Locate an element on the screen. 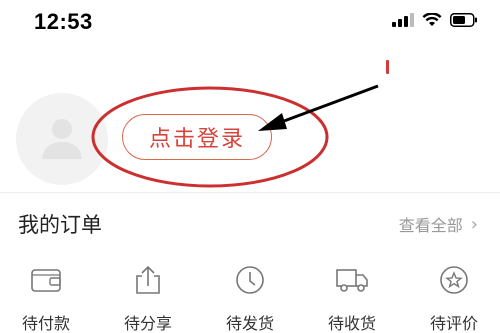 The width and height of the screenshot is (500, 333). order-pending-share: 待分享 is located at coordinates (148, 297).